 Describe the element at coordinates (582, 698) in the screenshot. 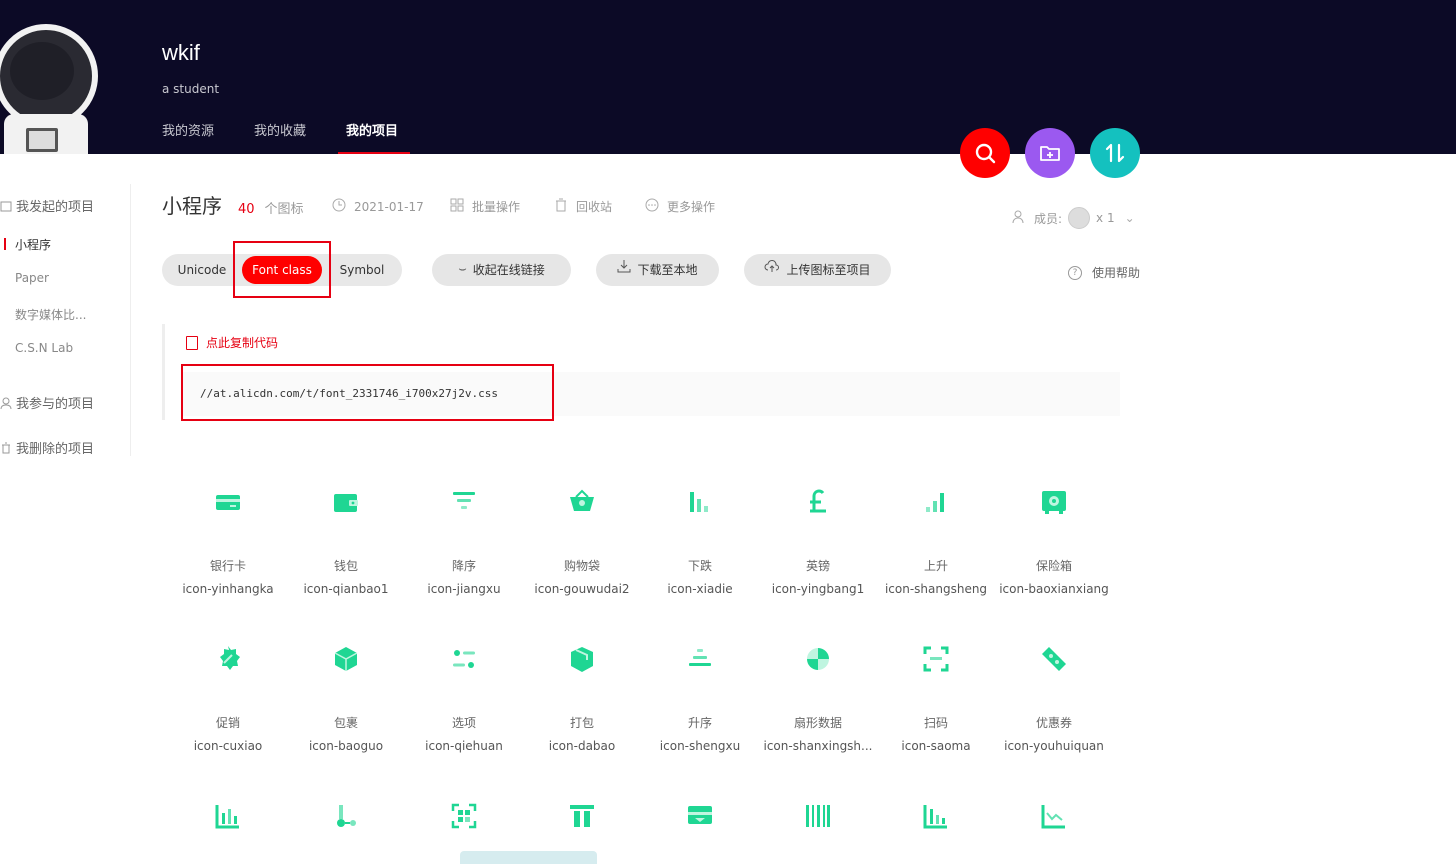

I see `icon-card: 打包 icon-dabao` at that location.